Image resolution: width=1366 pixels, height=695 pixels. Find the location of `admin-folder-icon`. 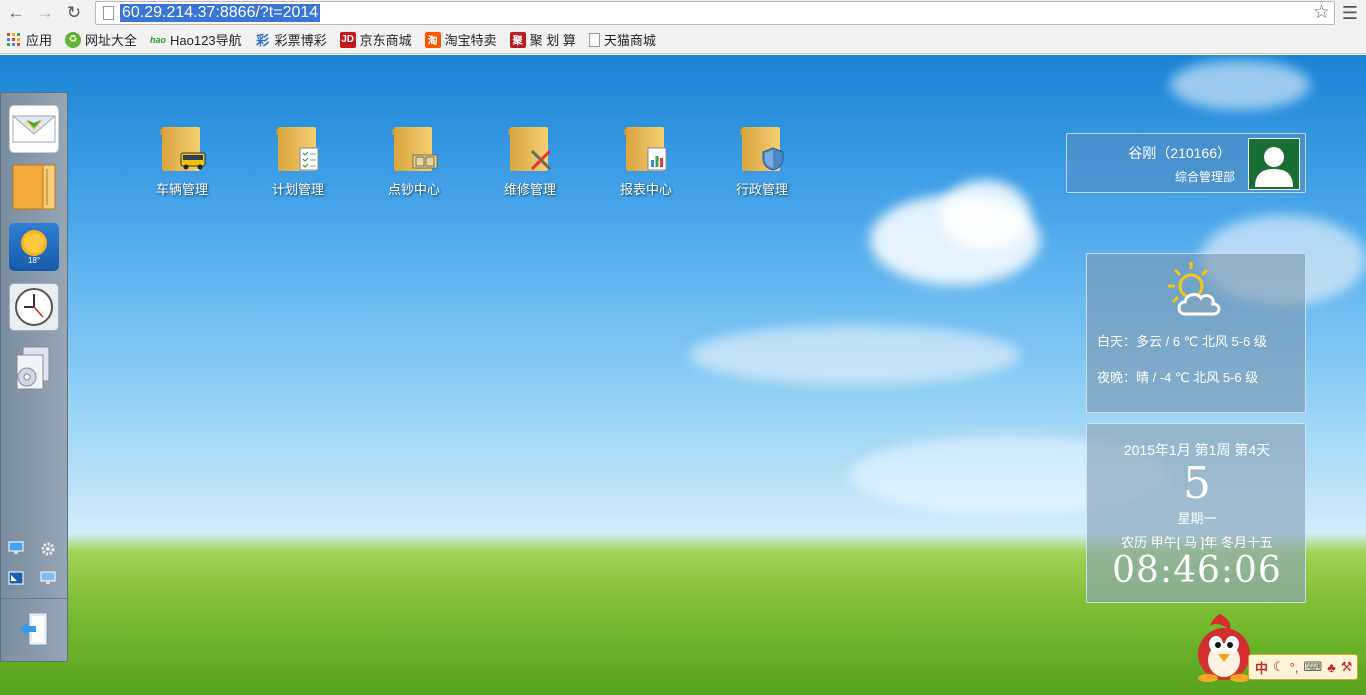

admin-folder-icon is located at coordinates (762, 150).